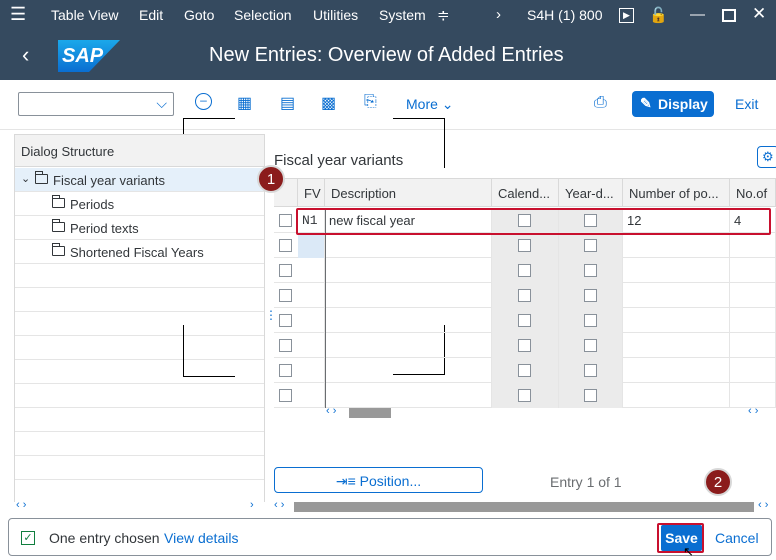  Describe the element at coordinates (443, 15) in the screenshot. I see `filter-icon: ≑` at that location.